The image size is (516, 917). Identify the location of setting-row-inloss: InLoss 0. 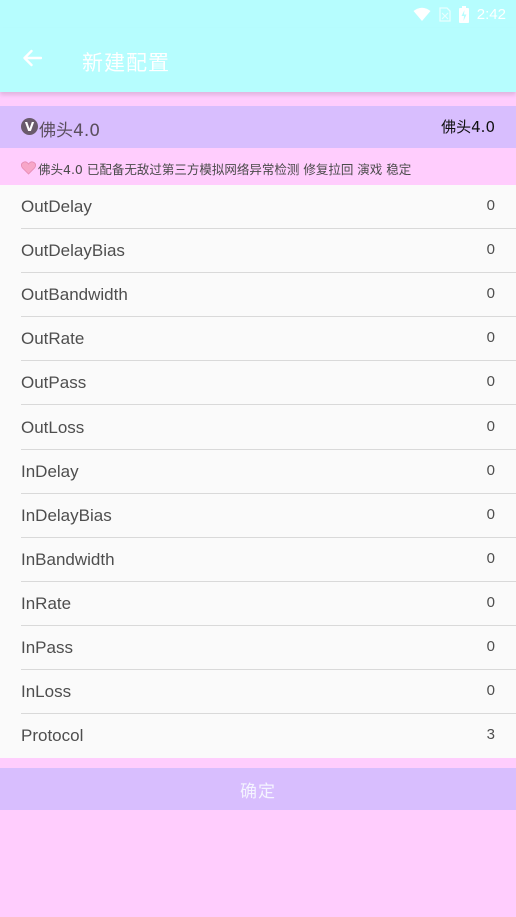
(258, 692).